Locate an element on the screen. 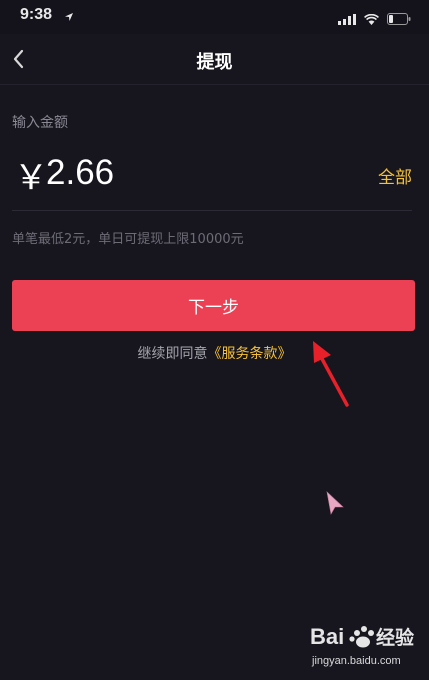 The image size is (429, 680). divider is located at coordinates (212, 210).